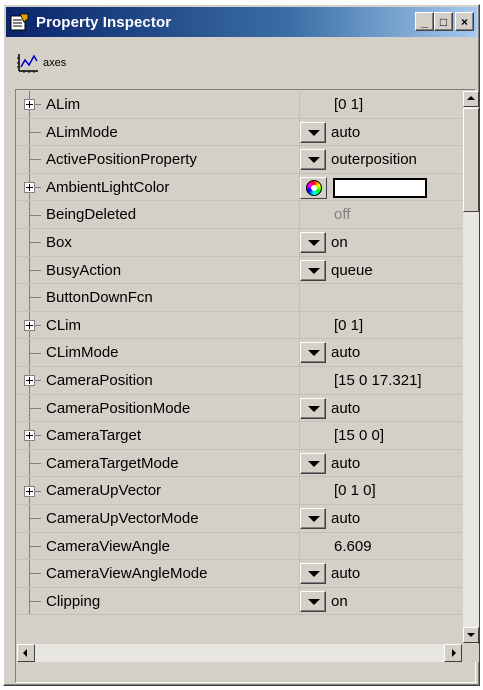 The width and height of the screenshot is (483, 690). I want to click on property-value-cell: [15 0 17.321], so click(380, 380).